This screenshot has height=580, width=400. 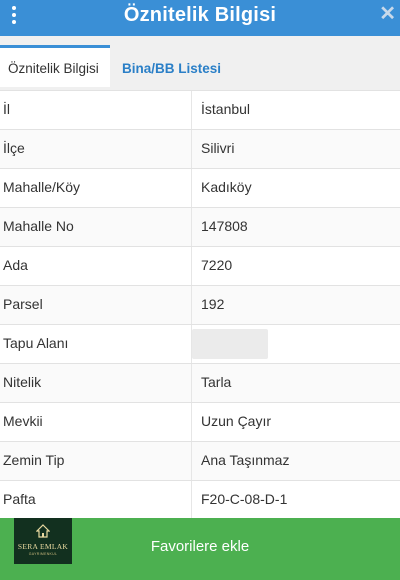 I want to click on row-value: Kadıköy, so click(x=226, y=187).